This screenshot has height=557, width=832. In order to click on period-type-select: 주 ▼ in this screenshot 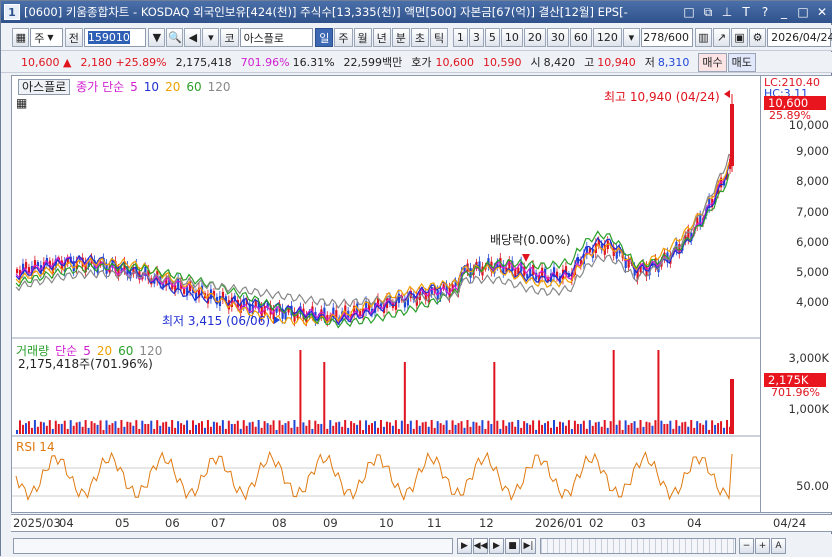, I will do `click(46, 37)`.